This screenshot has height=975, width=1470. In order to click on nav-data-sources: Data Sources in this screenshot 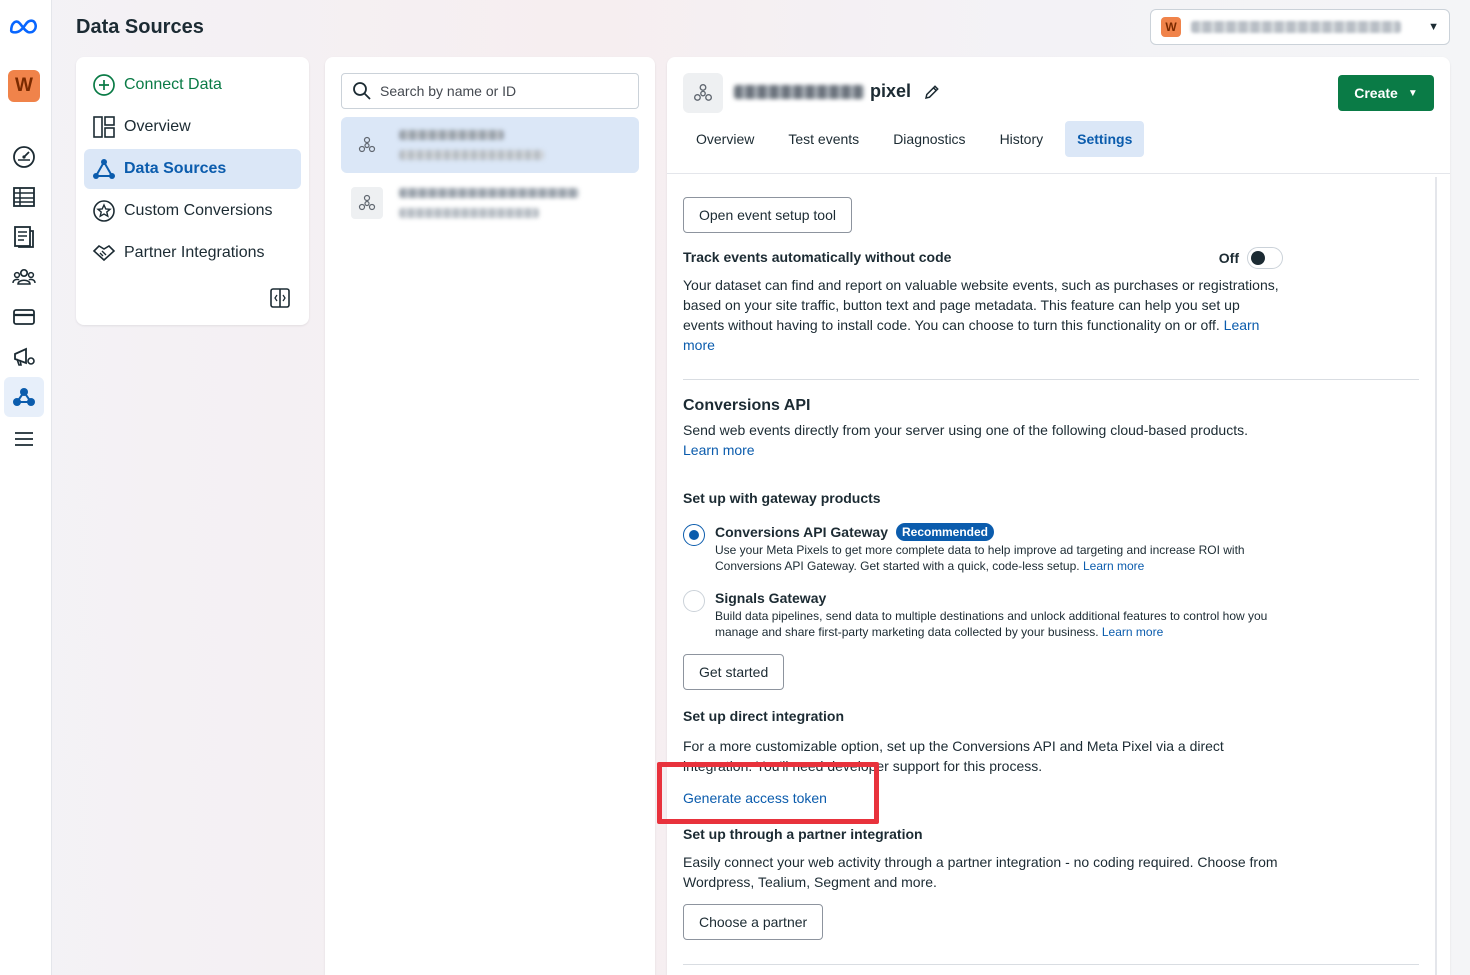, I will do `click(192, 169)`.